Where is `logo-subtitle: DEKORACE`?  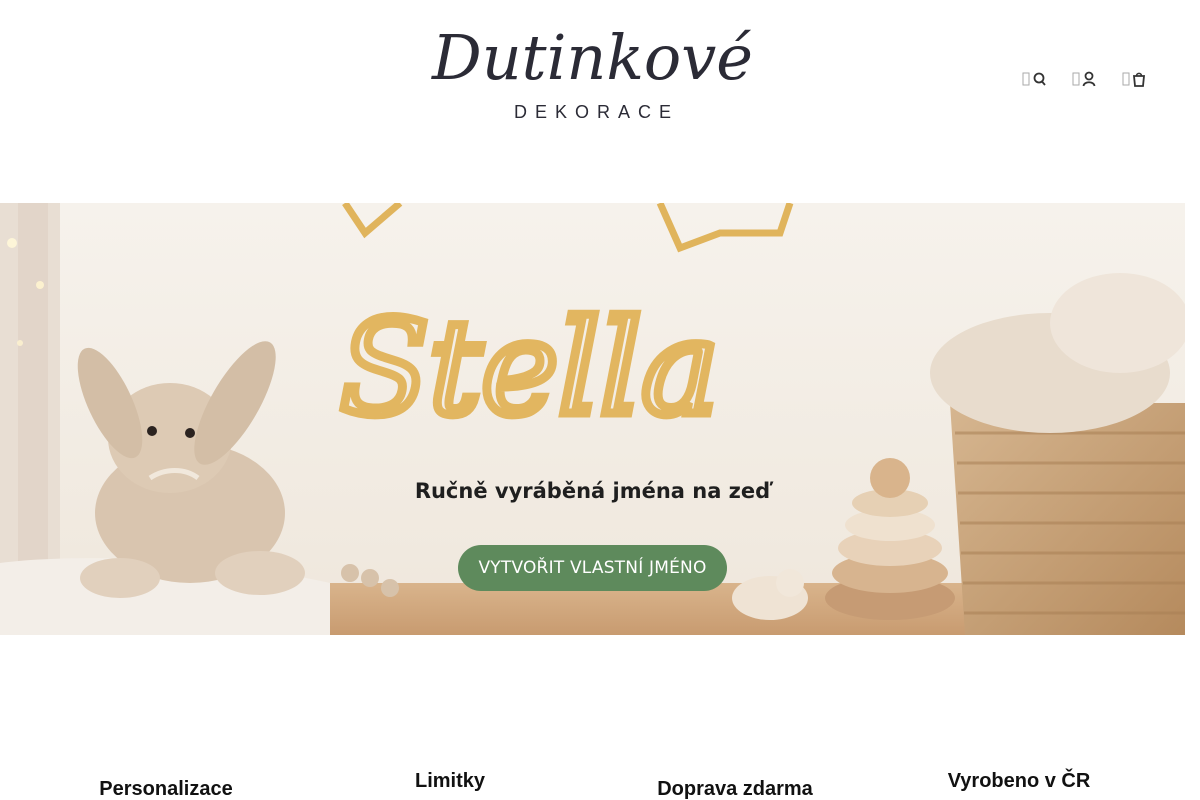 logo-subtitle: DEKORACE is located at coordinates (596, 112).